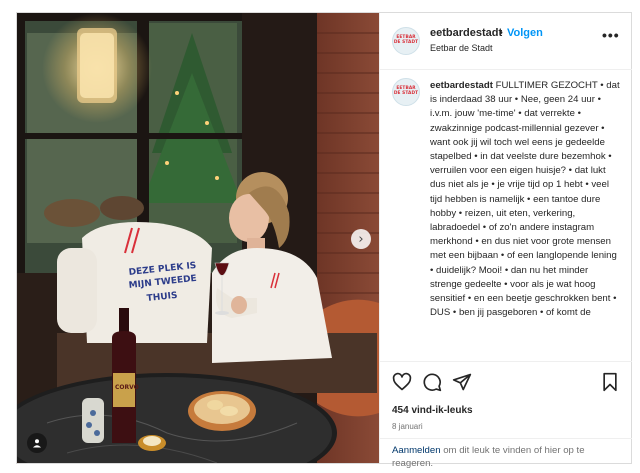 The image size is (640, 473). Describe the element at coordinates (402, 382) in the screenshot. I see `heart-icon` at that location.